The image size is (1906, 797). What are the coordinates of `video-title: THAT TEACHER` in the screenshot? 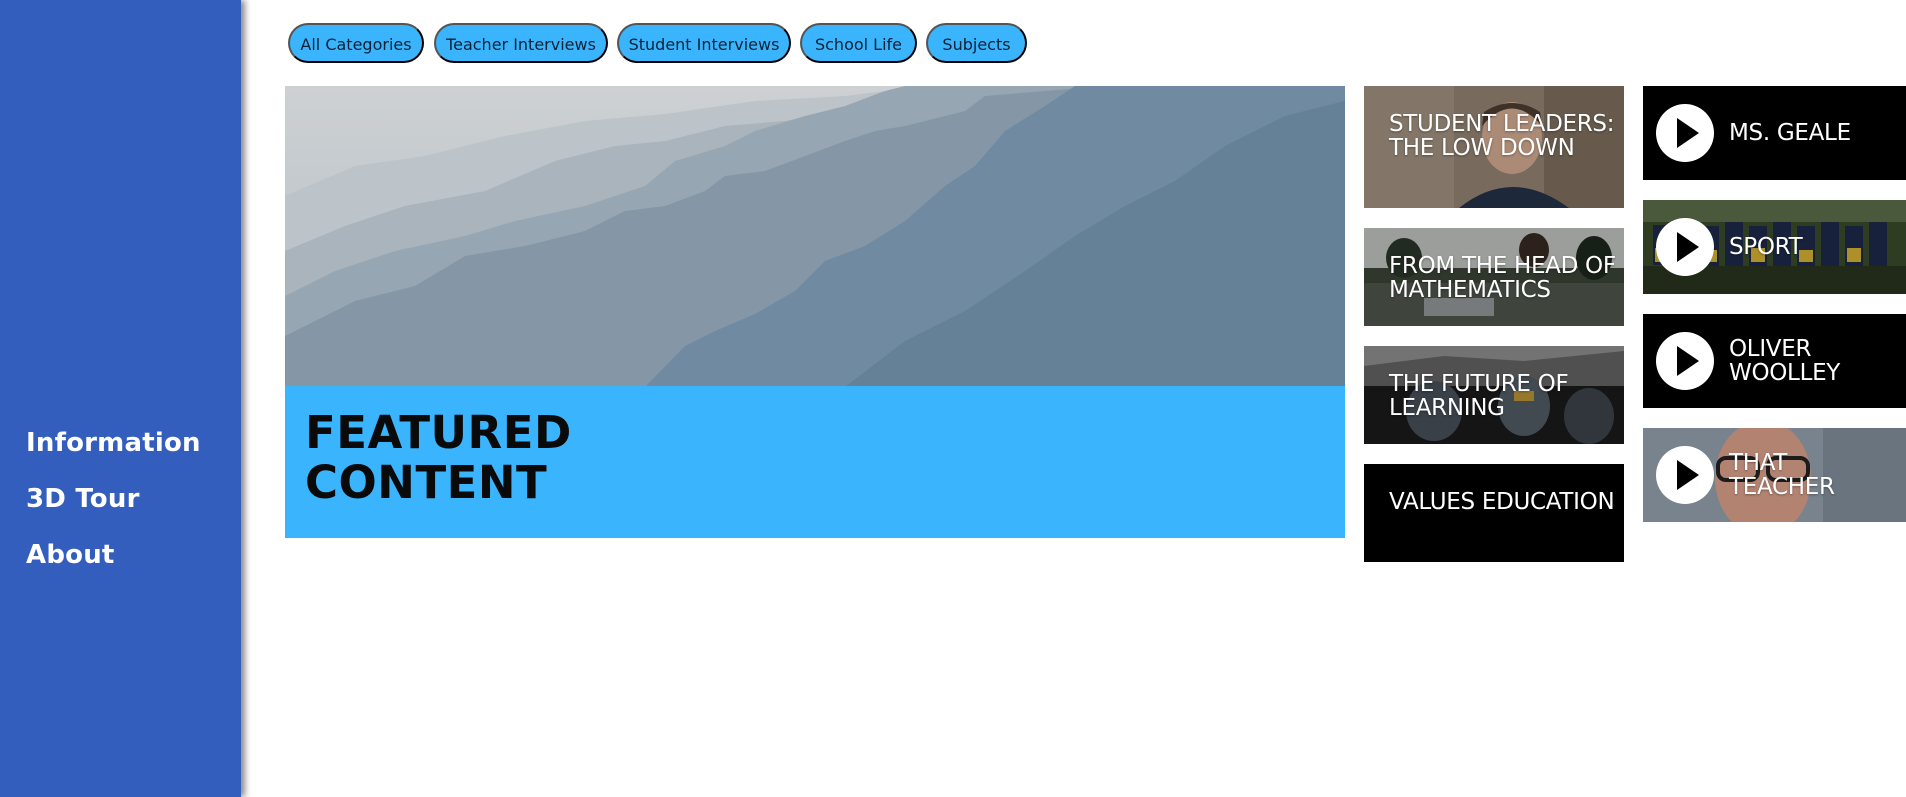 It's located at (1782, 475).